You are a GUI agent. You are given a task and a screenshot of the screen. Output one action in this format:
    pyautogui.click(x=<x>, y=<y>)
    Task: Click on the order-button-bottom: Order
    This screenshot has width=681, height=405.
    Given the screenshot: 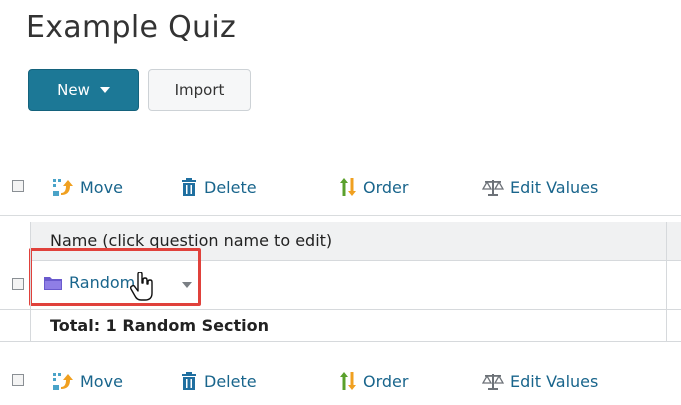 What is the action you would take?
    pyautogui.click(x=373, y=381)
    